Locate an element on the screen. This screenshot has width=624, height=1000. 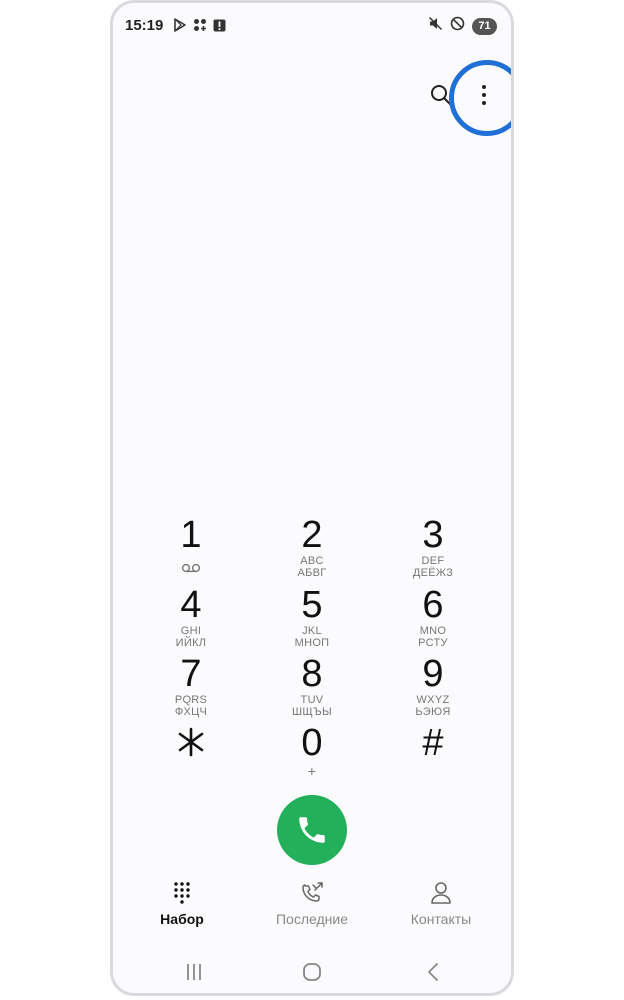
key-letters-cyrillic: ДЕЁЖЗ is located at coordinates (433, 573).